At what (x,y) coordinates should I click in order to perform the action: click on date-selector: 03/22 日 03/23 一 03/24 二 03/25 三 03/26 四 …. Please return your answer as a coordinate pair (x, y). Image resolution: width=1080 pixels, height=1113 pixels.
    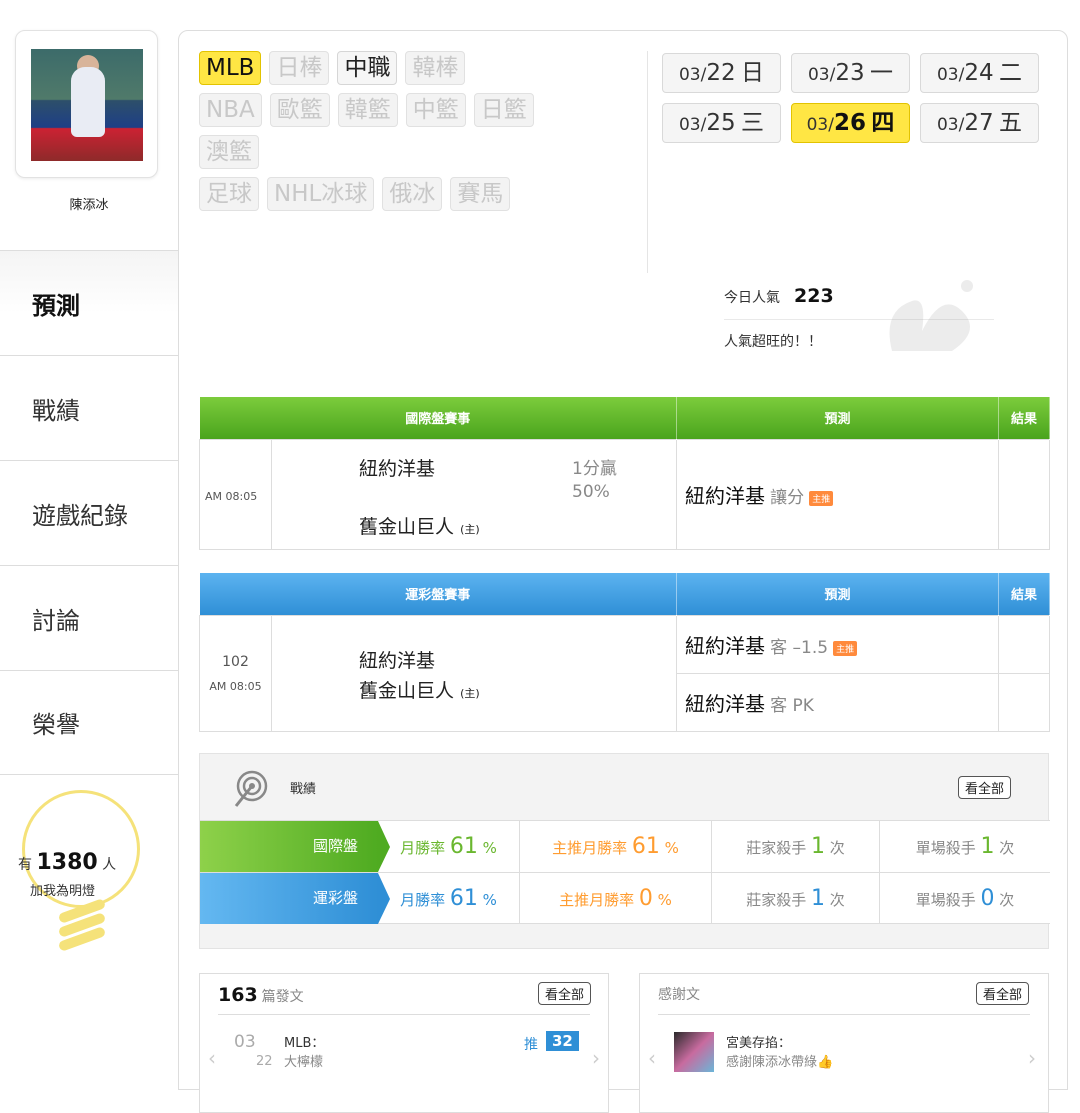
    Looking at the image, I should click on (857, 103).